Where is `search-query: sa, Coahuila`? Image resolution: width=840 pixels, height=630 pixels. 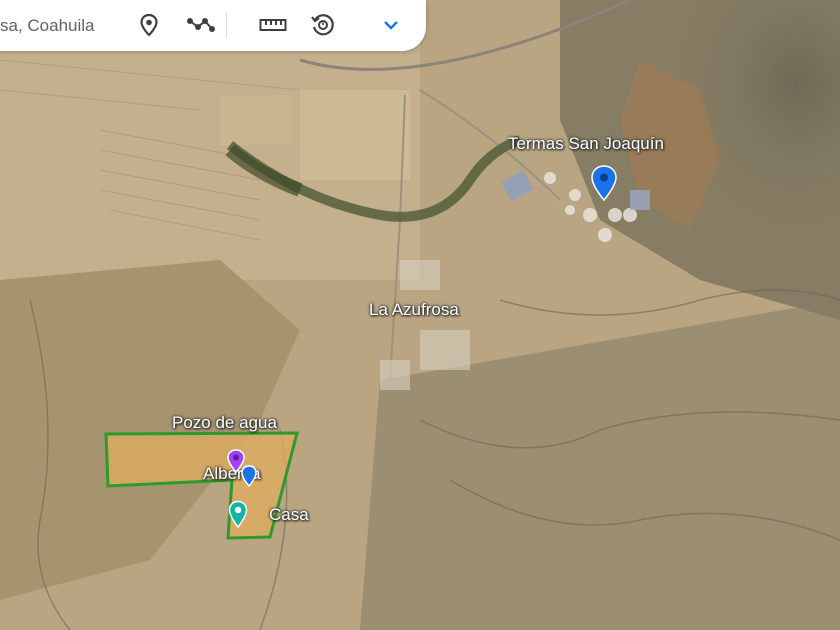 search-query: sa, Coahuila is located at coordinates (47, 26).